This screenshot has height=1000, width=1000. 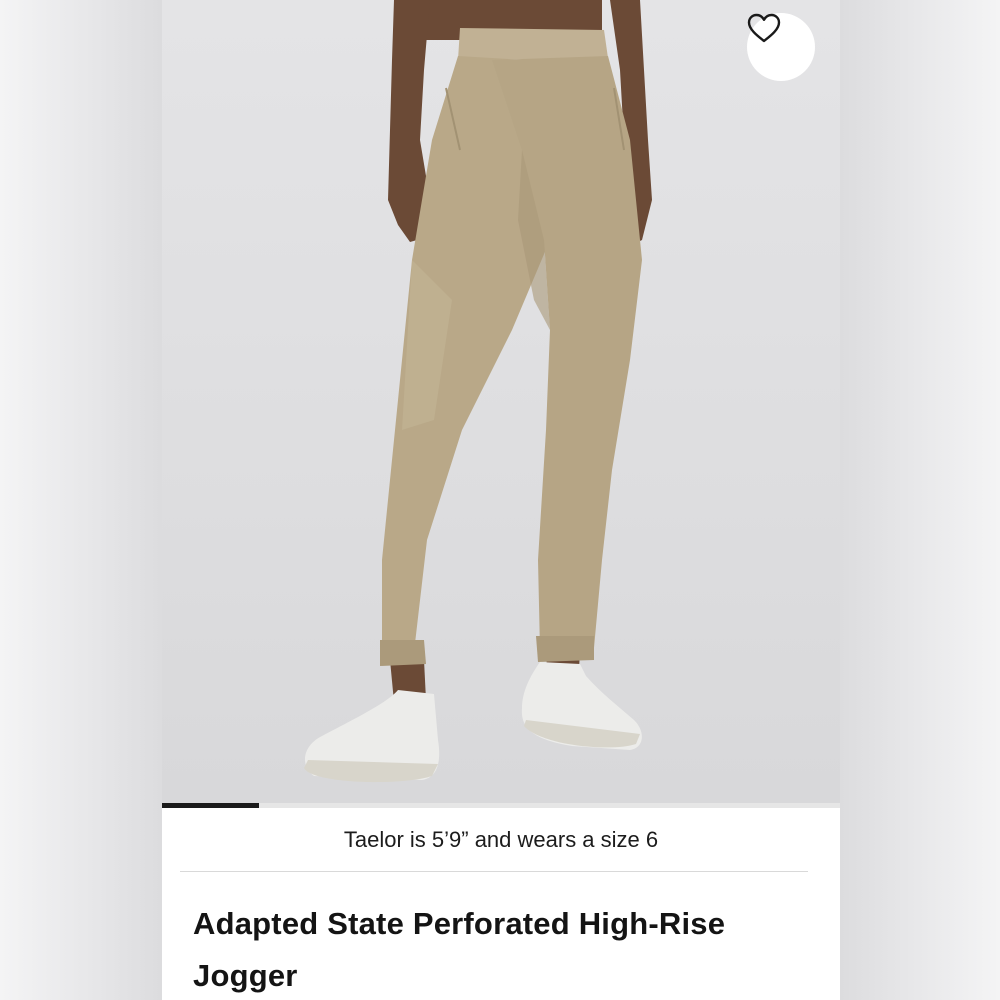 What do you see at coordinates (501, 839) in the screenshot?
I see `model-size-caption: Taelor is 5’9” and wears a size 6` at bounding box center [501, 839].